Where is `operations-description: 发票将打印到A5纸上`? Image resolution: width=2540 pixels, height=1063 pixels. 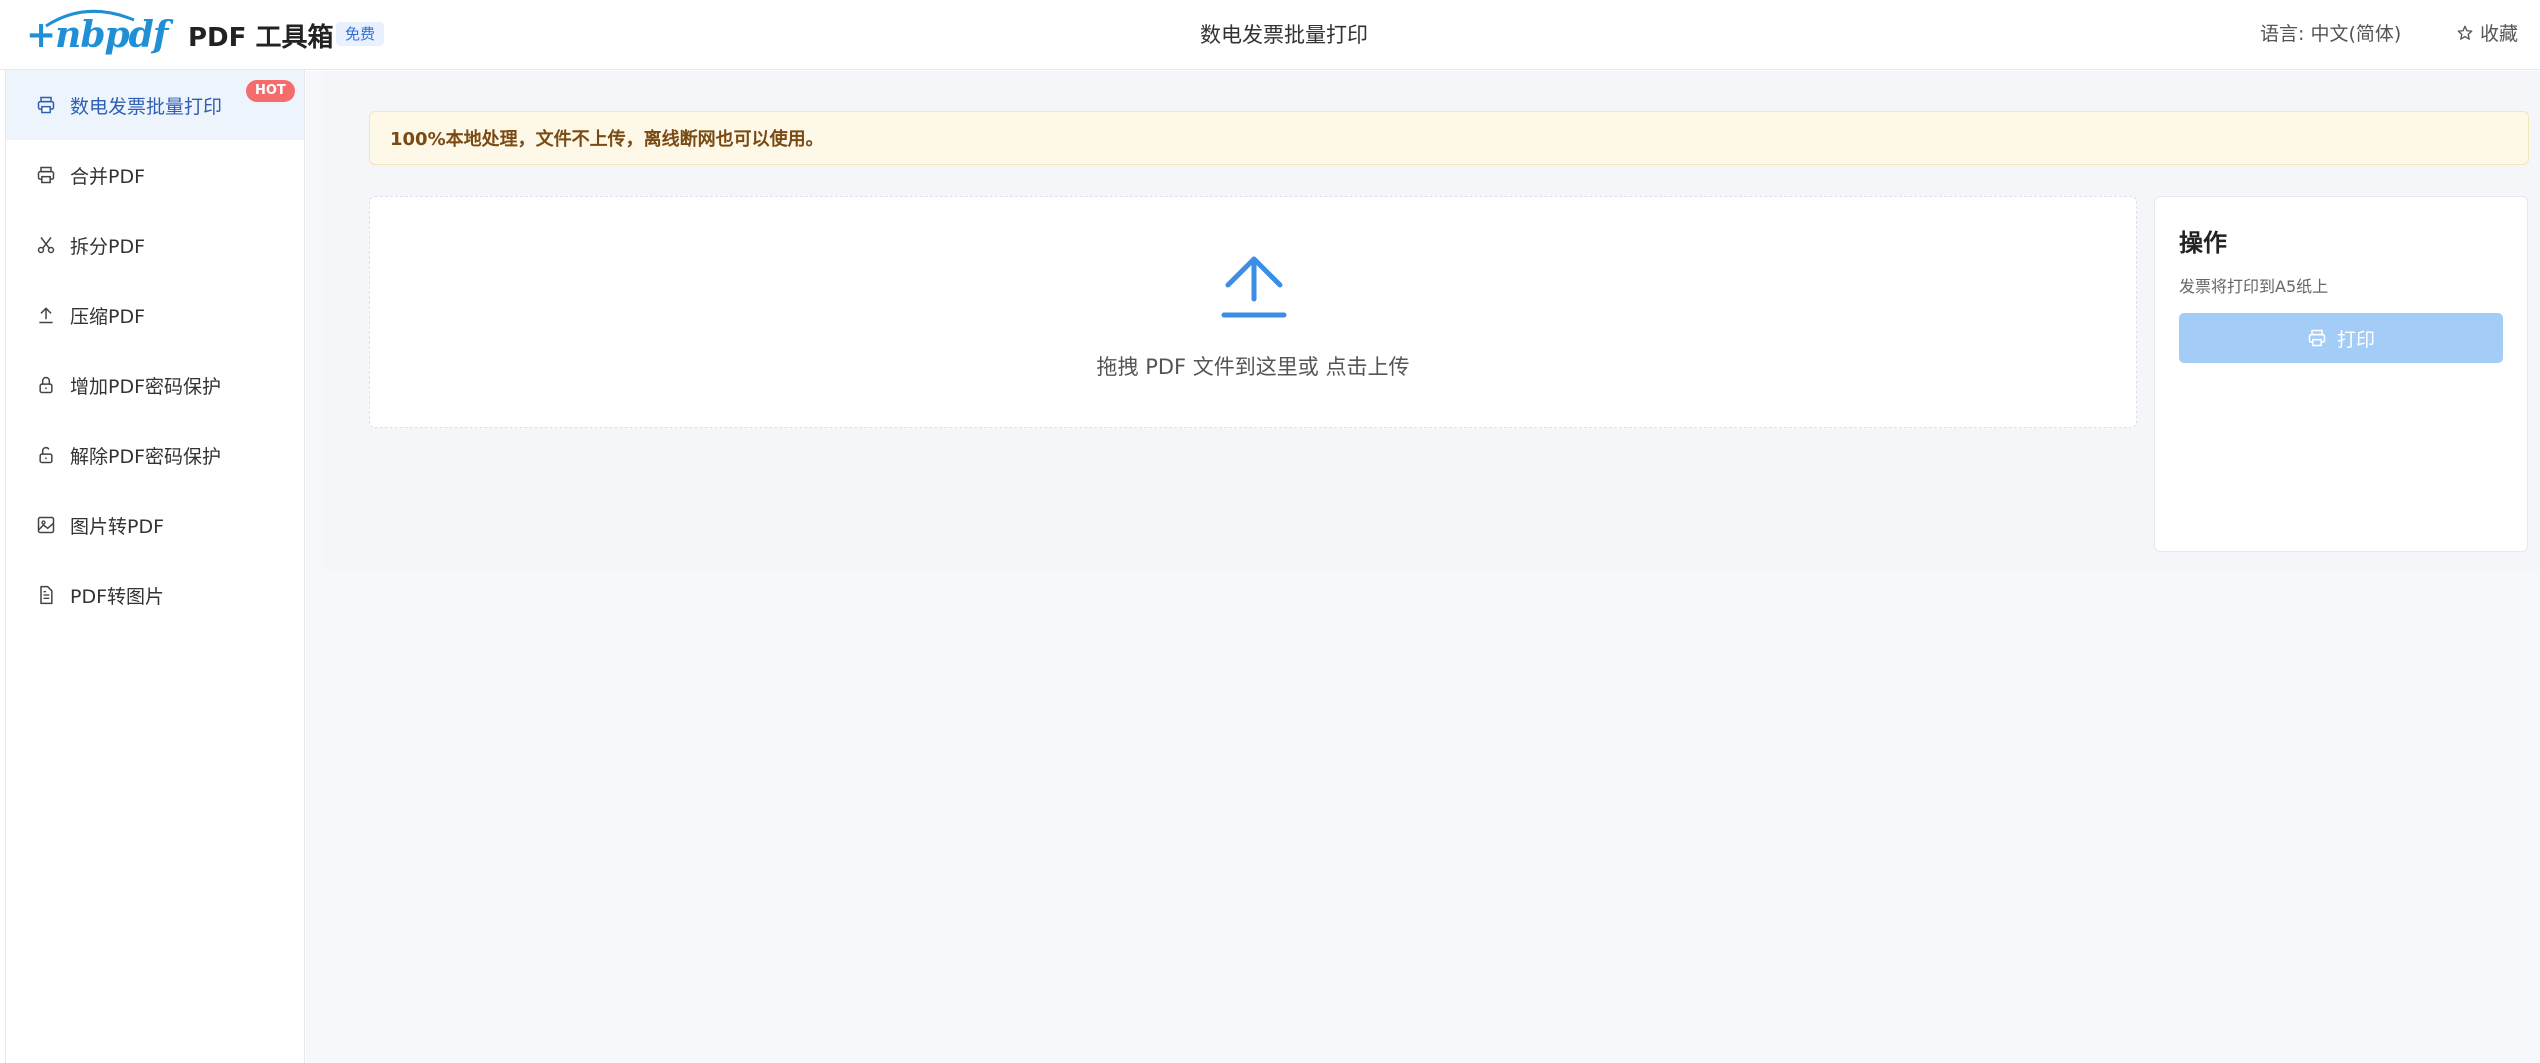
operations-description: 发票将打印到A5纸上 is located at coordinates (2254, 286).